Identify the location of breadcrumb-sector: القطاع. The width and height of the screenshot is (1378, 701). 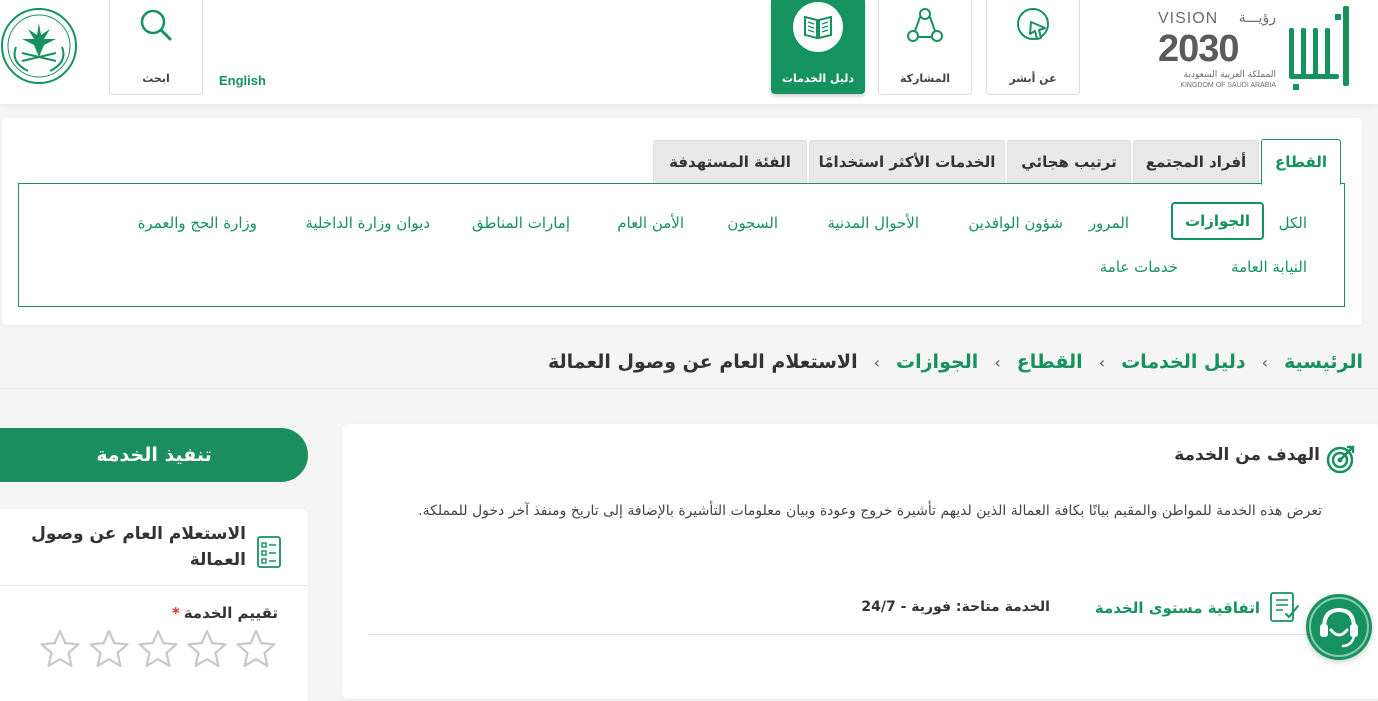
(1050, 362).